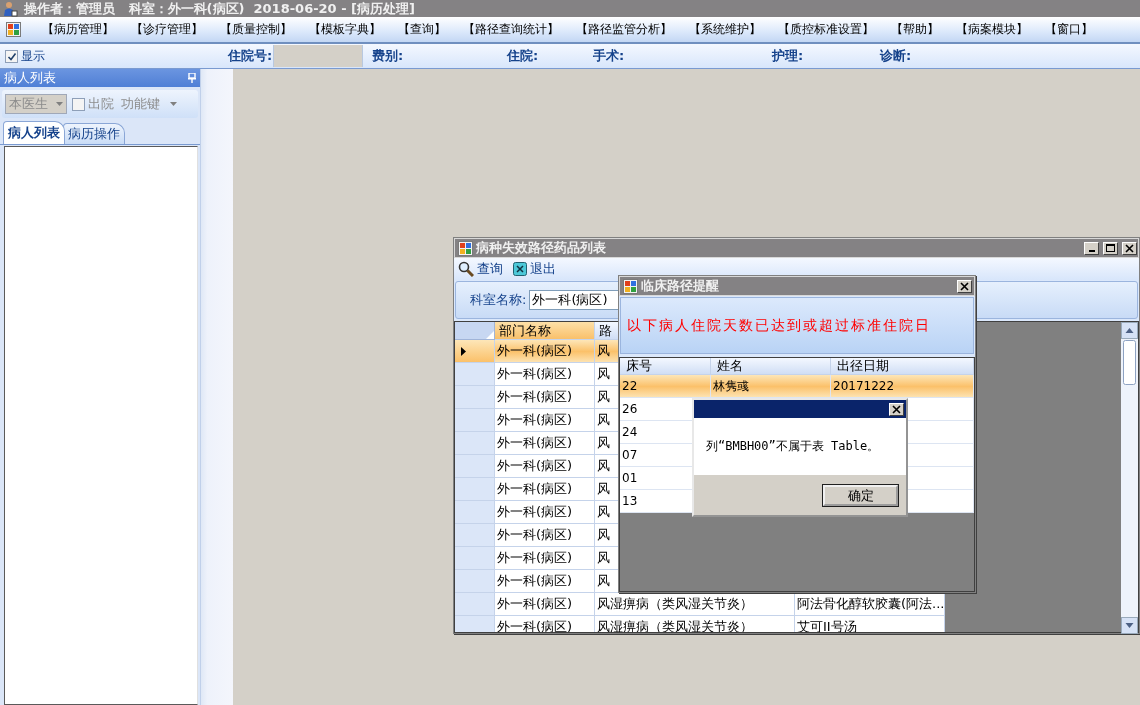 The width and height of the screenshot is (1140, 705). What do you see at coordinates (797, 386) in the screenshot?
I see `table-row: 22 林隽彧 20171222` at bounding box center [797, 386].